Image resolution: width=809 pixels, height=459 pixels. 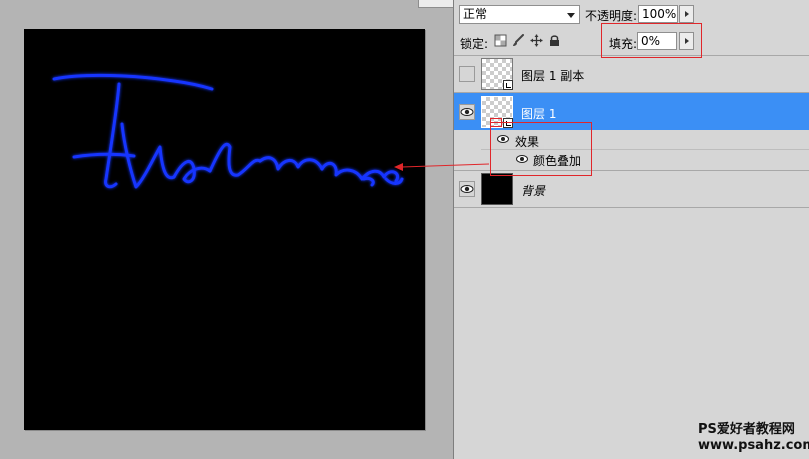 I want to click on transparency-lock-icon, so click(x=500, y=40).